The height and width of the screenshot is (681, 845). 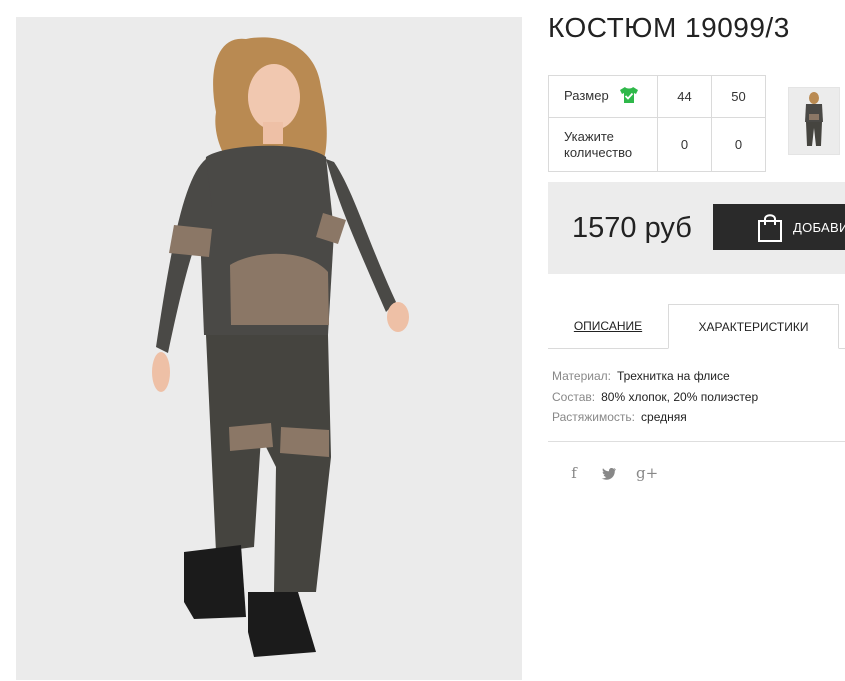 What do you see at coordinates (696, 228) in the screenshot?
I see `buy-panel: 1570 руб ДОБАВИТЬ` at bounding box center [696, 228].